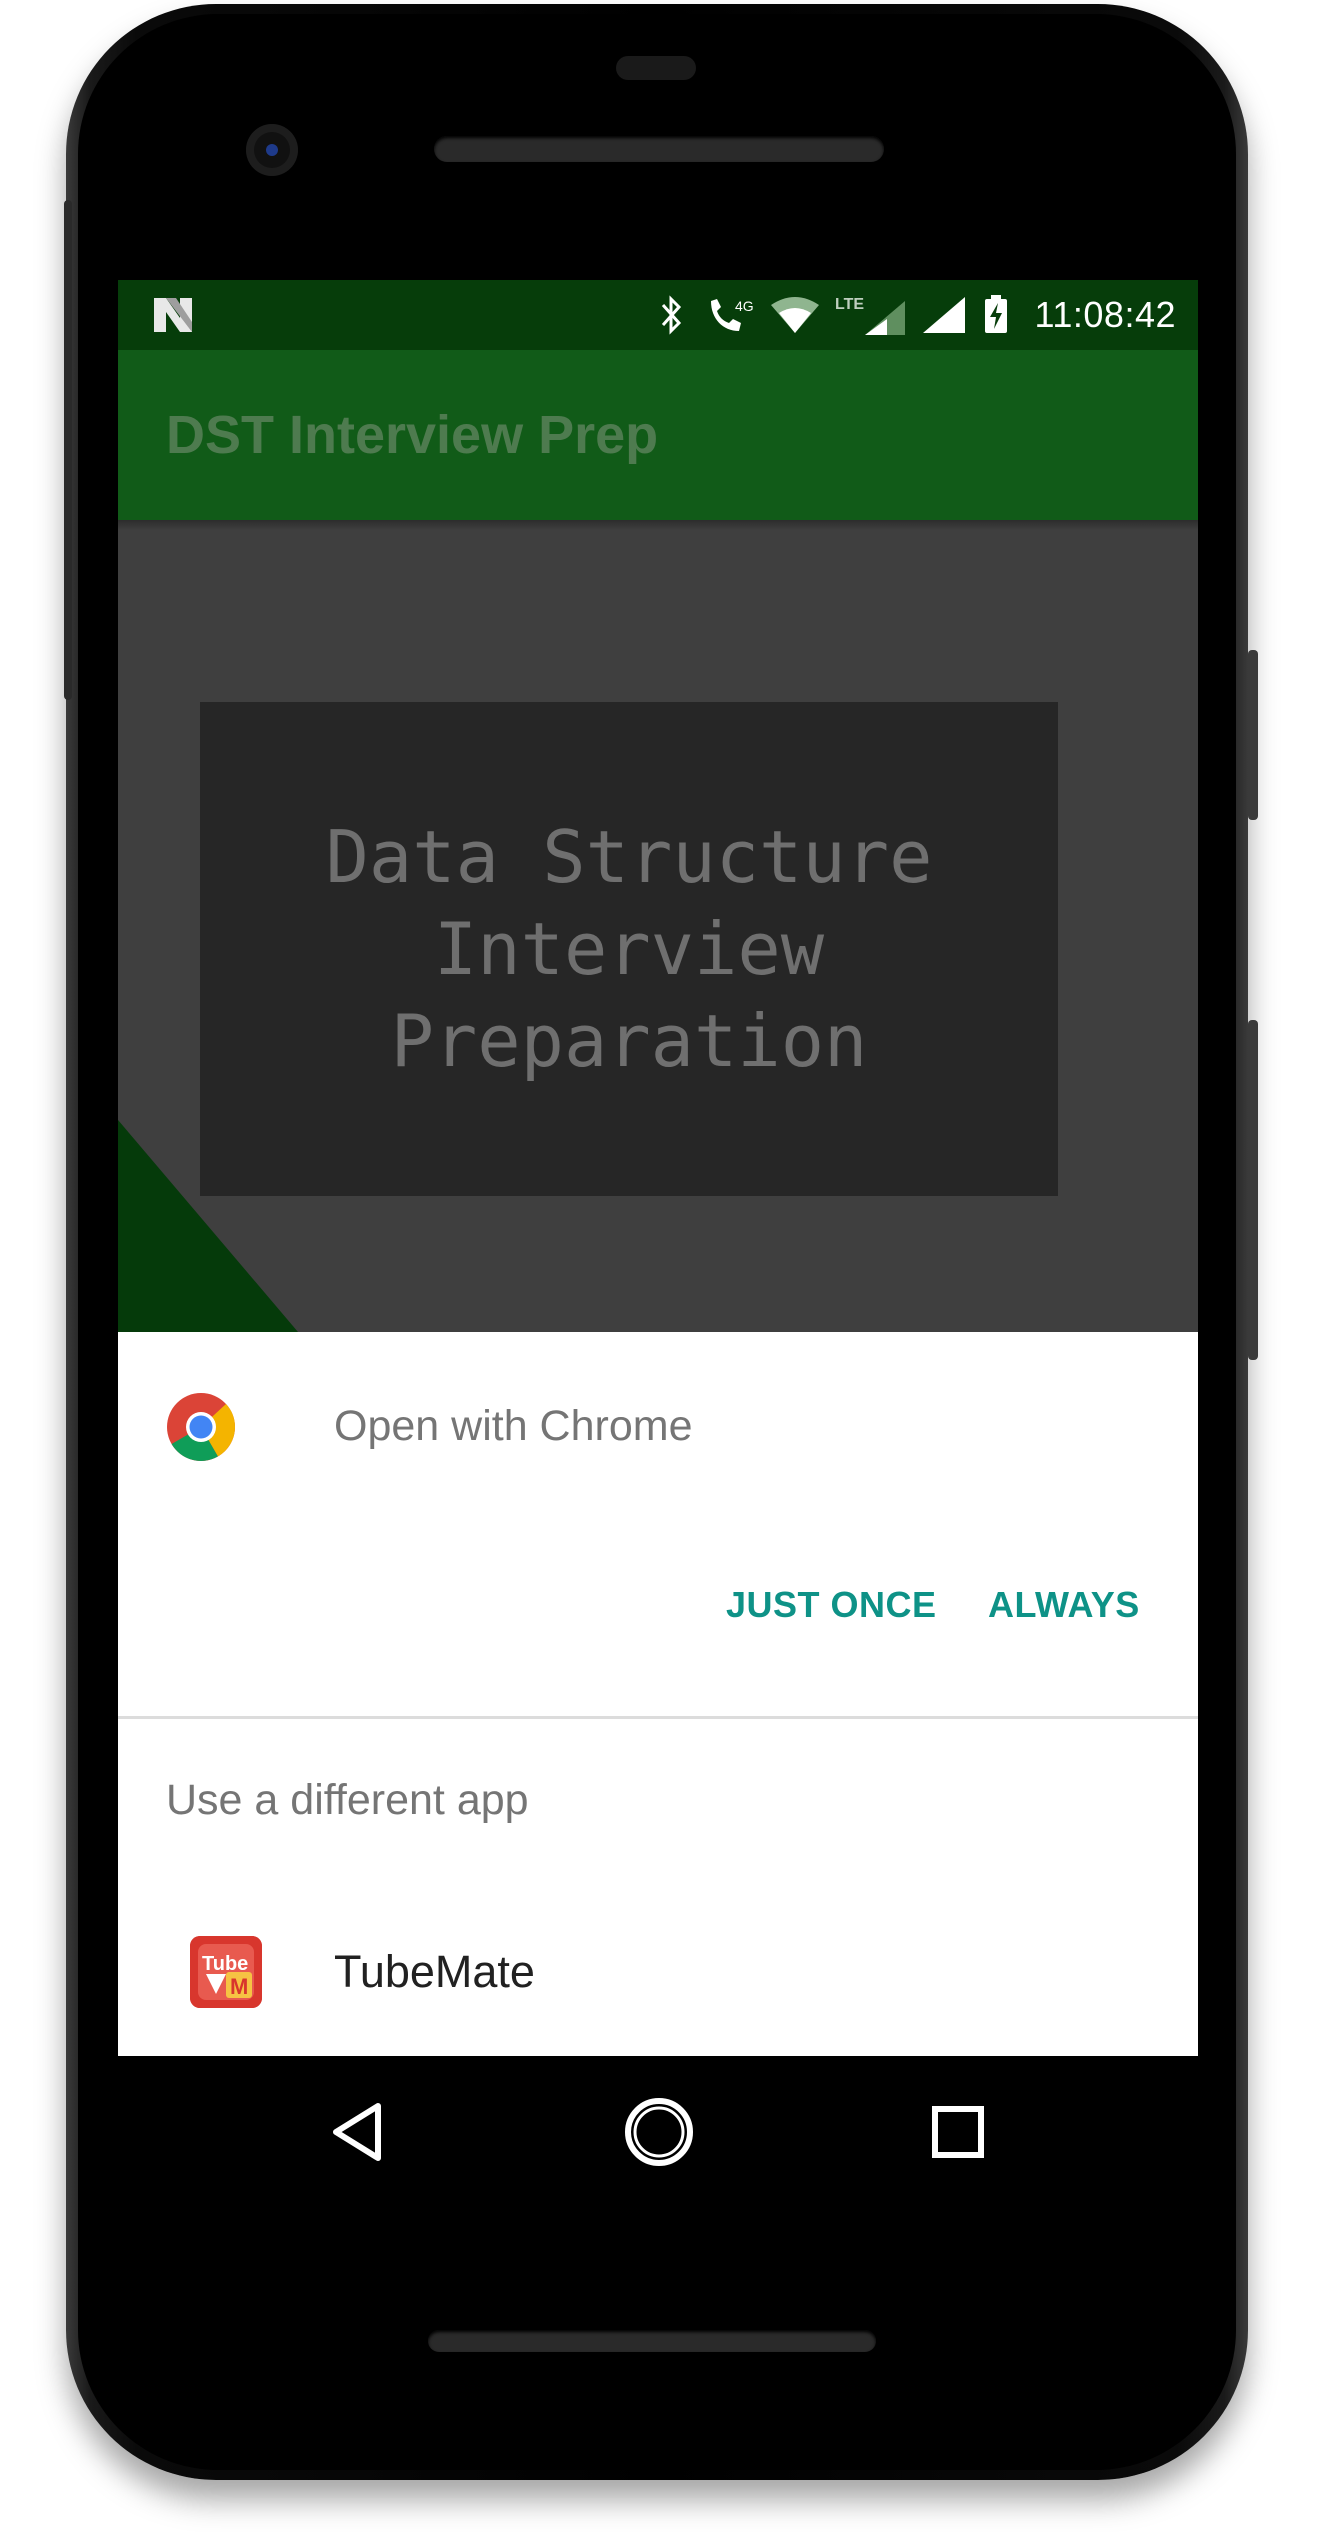 Image resolution: width=1330 pixels, height=2532 pixels. What do you see at coordinates (958, 2132) in the screenshot?
I see `recents-icon` at bounding box center [958, 2132].